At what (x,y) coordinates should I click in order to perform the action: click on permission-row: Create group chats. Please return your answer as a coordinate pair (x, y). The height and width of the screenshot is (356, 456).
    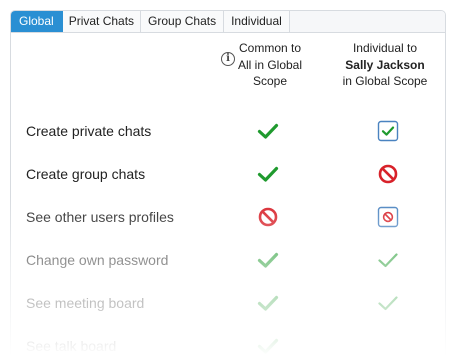
    Looking at the image, I should click on (228, 175).